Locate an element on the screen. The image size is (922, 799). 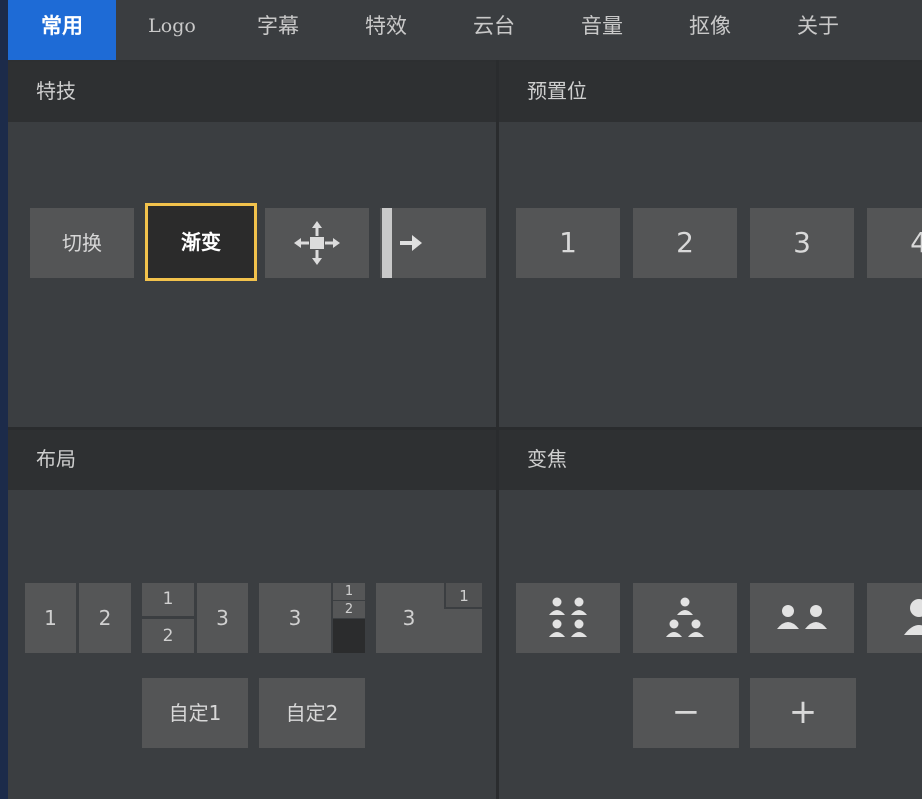
custom-layout-1-button: 自定1 is located at coordinates (195, 713).